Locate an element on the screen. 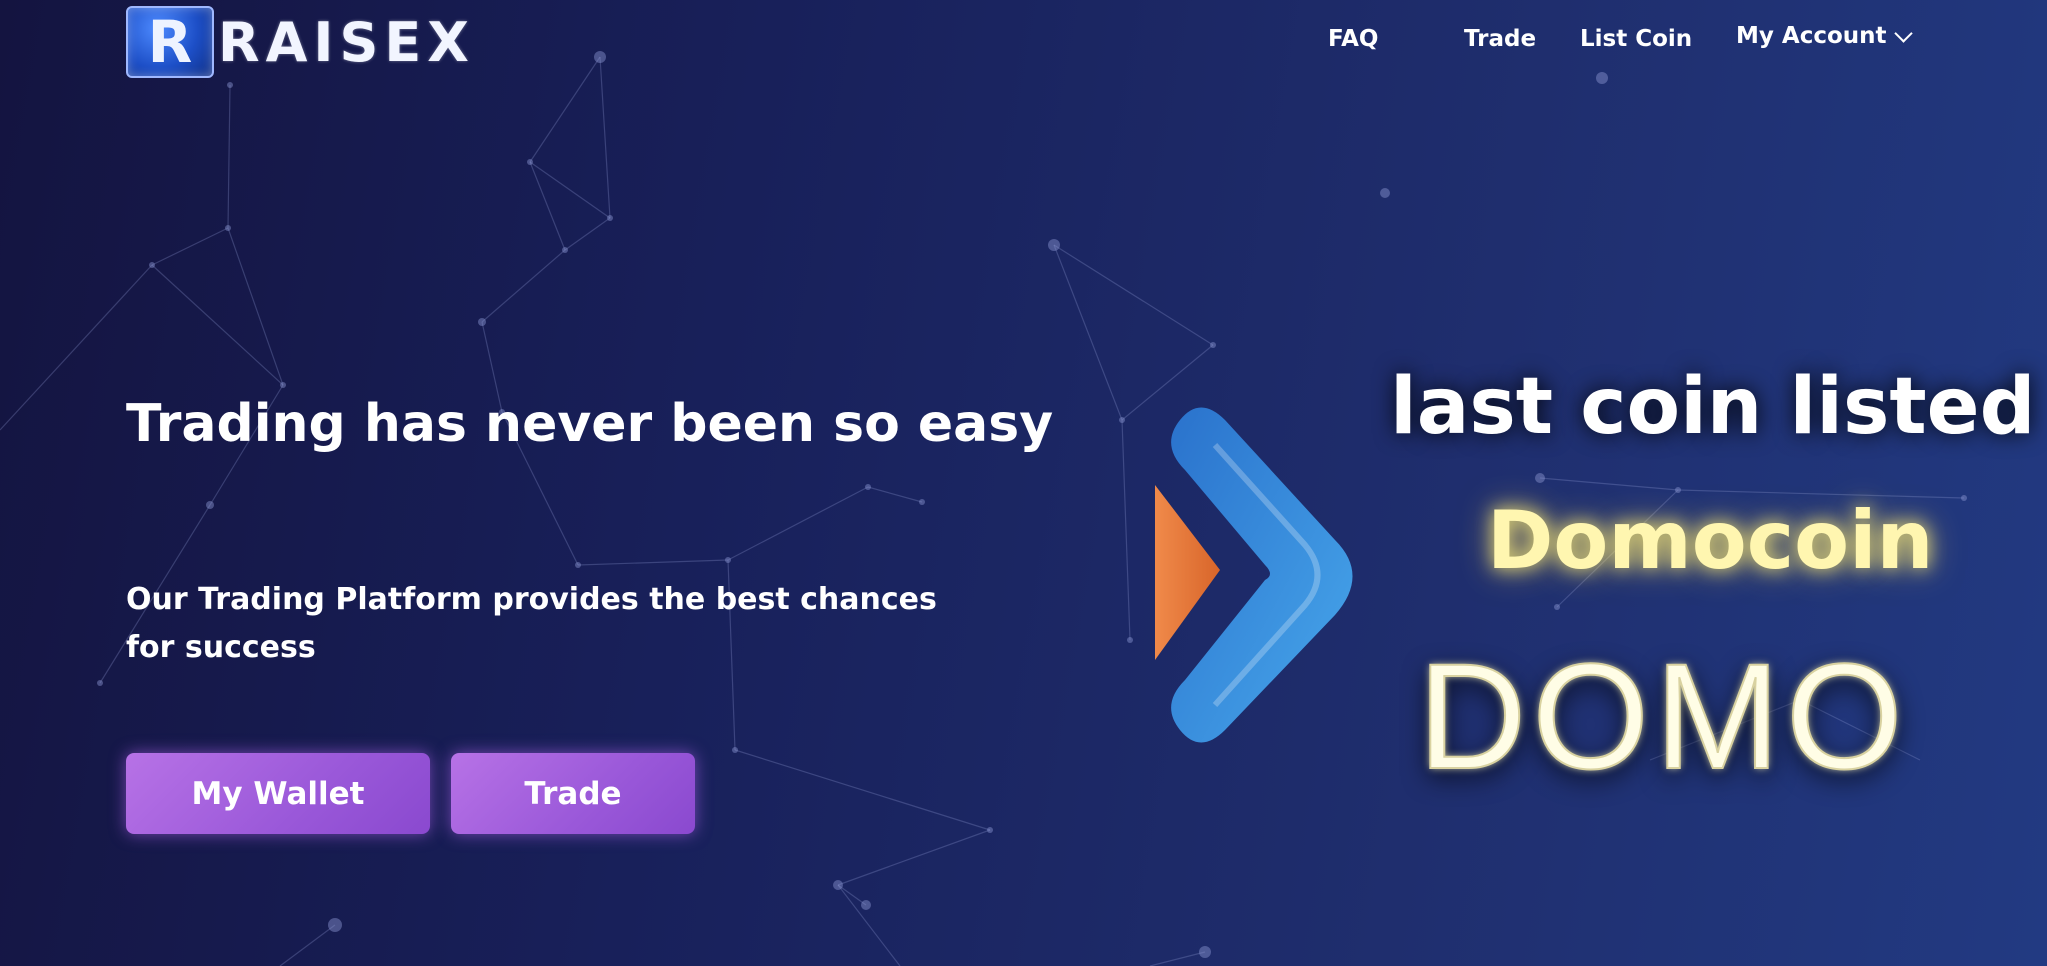  nav-my-account: My Account is located at coordinates (1824, 36).